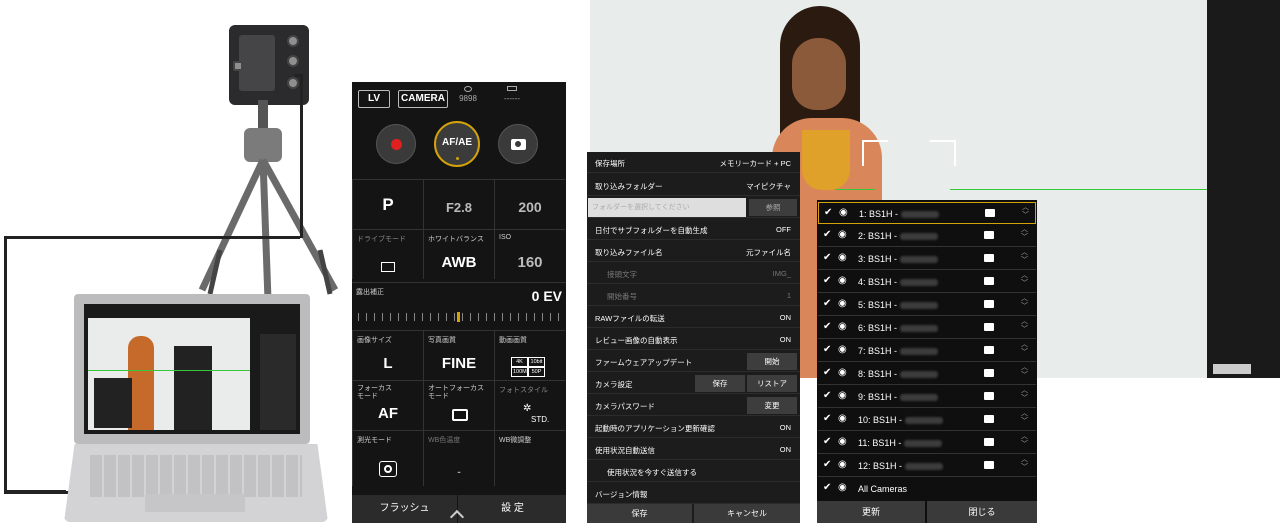  What do you see at coordinates (927, 259) in the screenshot?
I see `camera-list-item: ✔ ◉ 3: BS1H - ︿ ﹀` at bounding box center [927, 259].